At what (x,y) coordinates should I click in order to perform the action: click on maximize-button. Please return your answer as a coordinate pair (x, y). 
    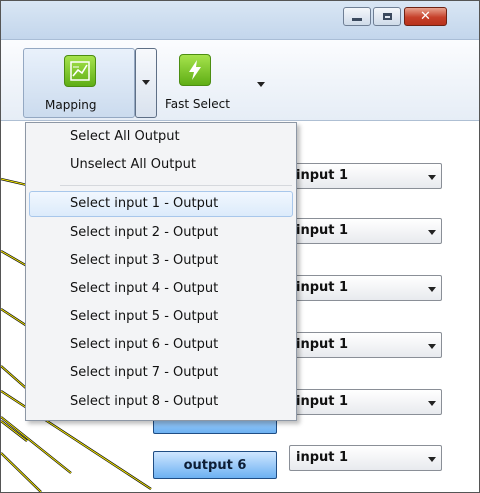
    Looking at the image, I should click on (387, 16).